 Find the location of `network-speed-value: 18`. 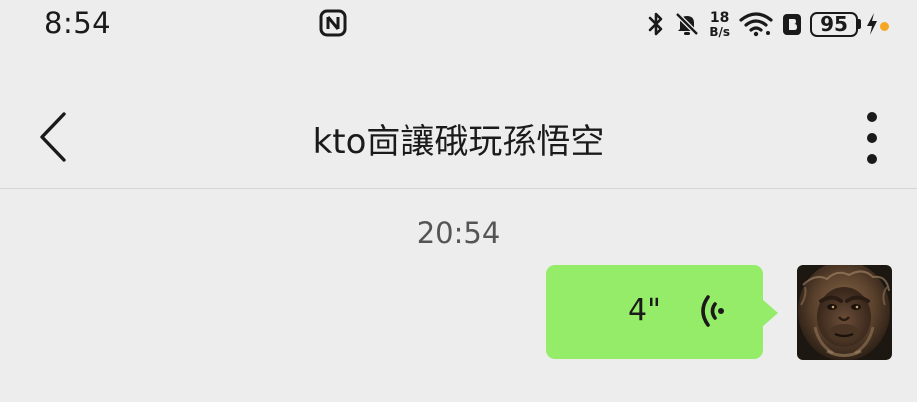

network-speed-value: 18 is located at coordinates (719, 17).